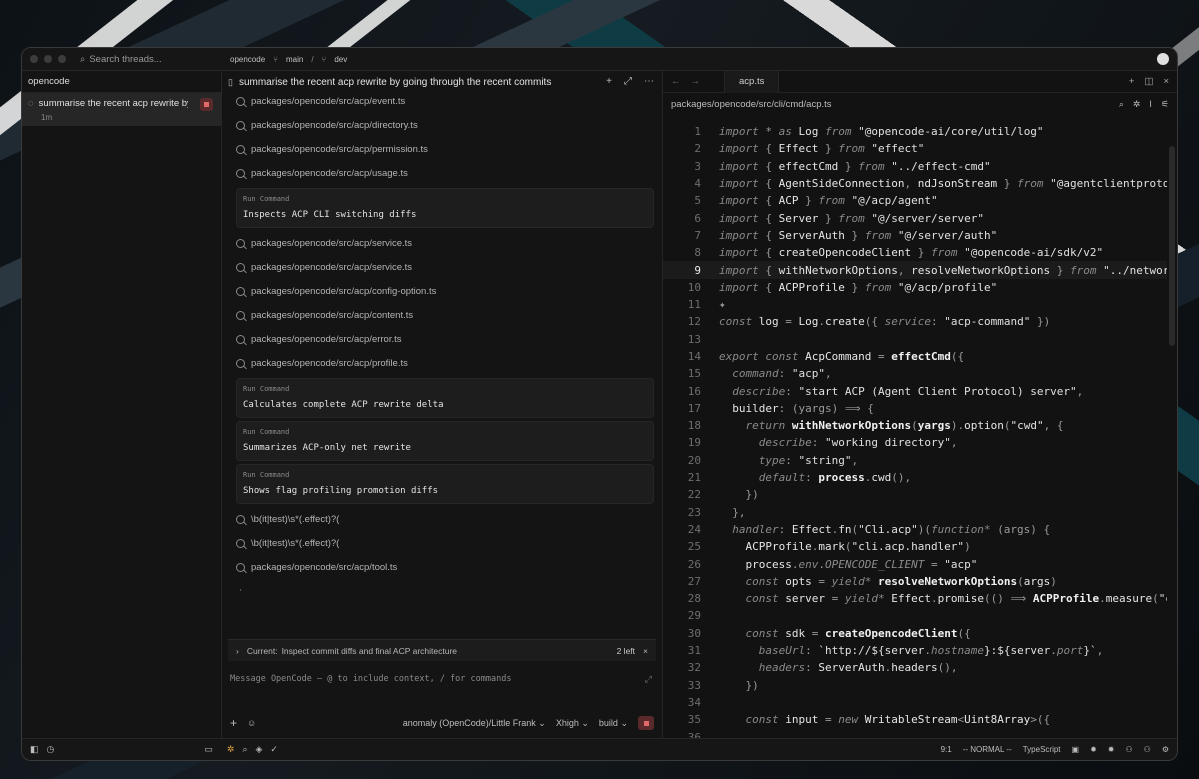 The width and height of the screenshot is (1199, 779). I want to click on language-mode: TypeScript, so click(1042, 749).